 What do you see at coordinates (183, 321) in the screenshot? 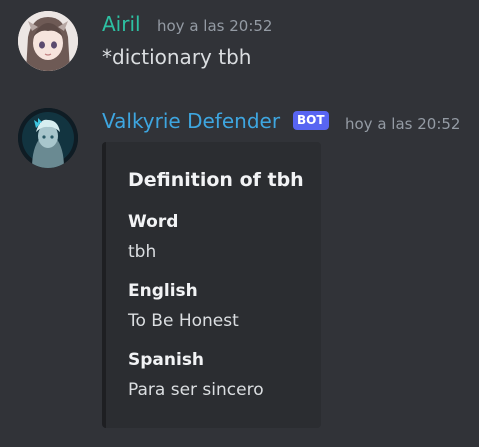
I see `embed-field-value: To Be Honest` at bounding box center [183, 321].